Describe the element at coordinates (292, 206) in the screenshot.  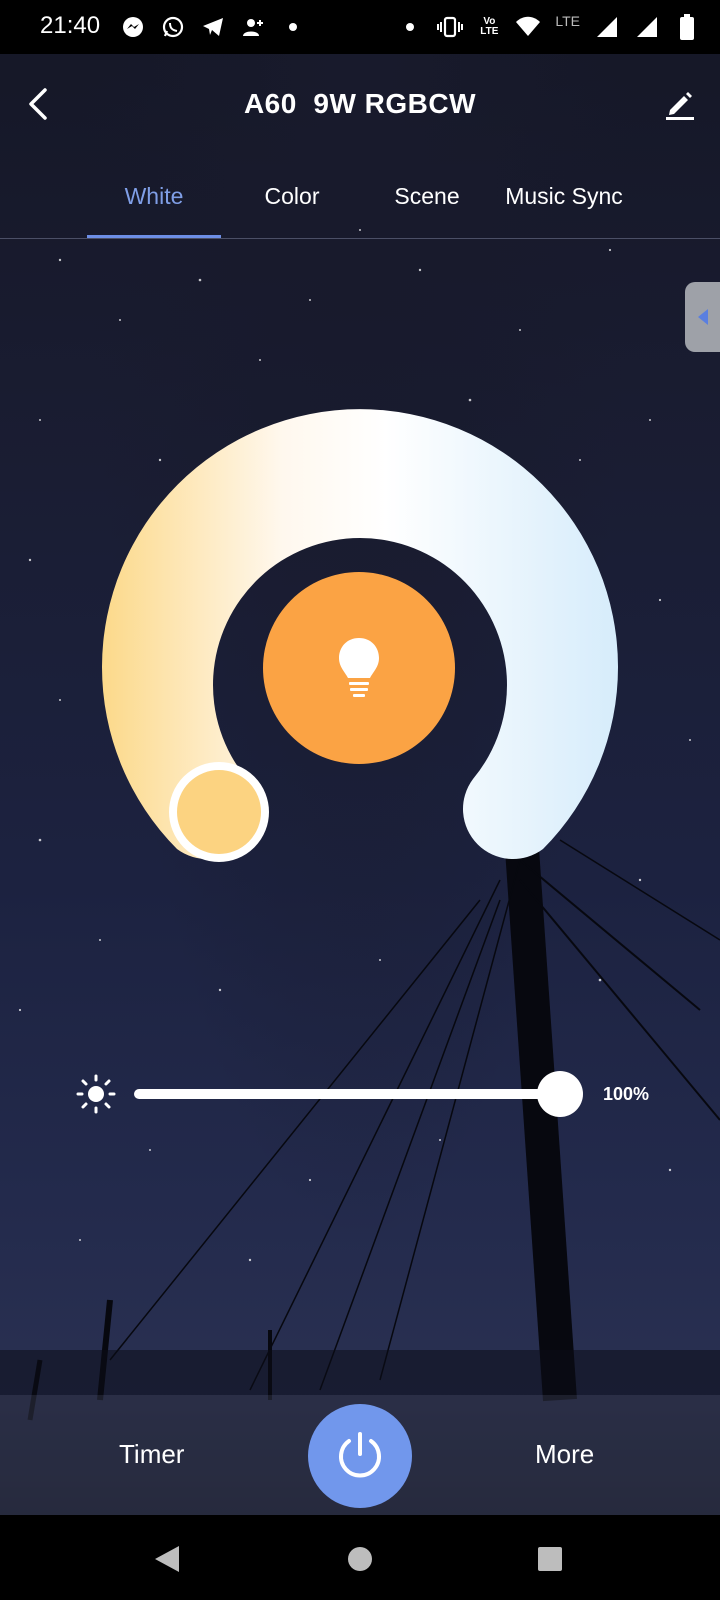
I see `tab-color: Color` at that location.